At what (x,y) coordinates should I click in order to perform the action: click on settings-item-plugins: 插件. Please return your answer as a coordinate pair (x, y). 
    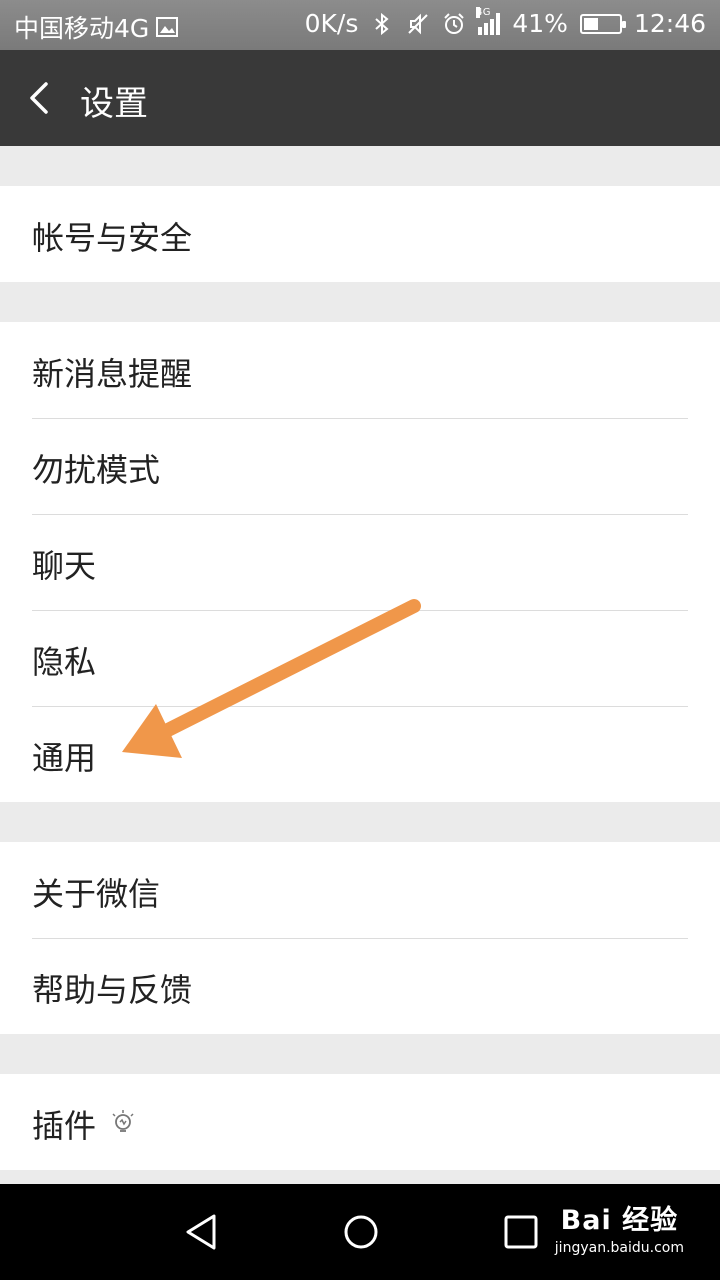
    Looking at the image, I should click on (360, 1122).